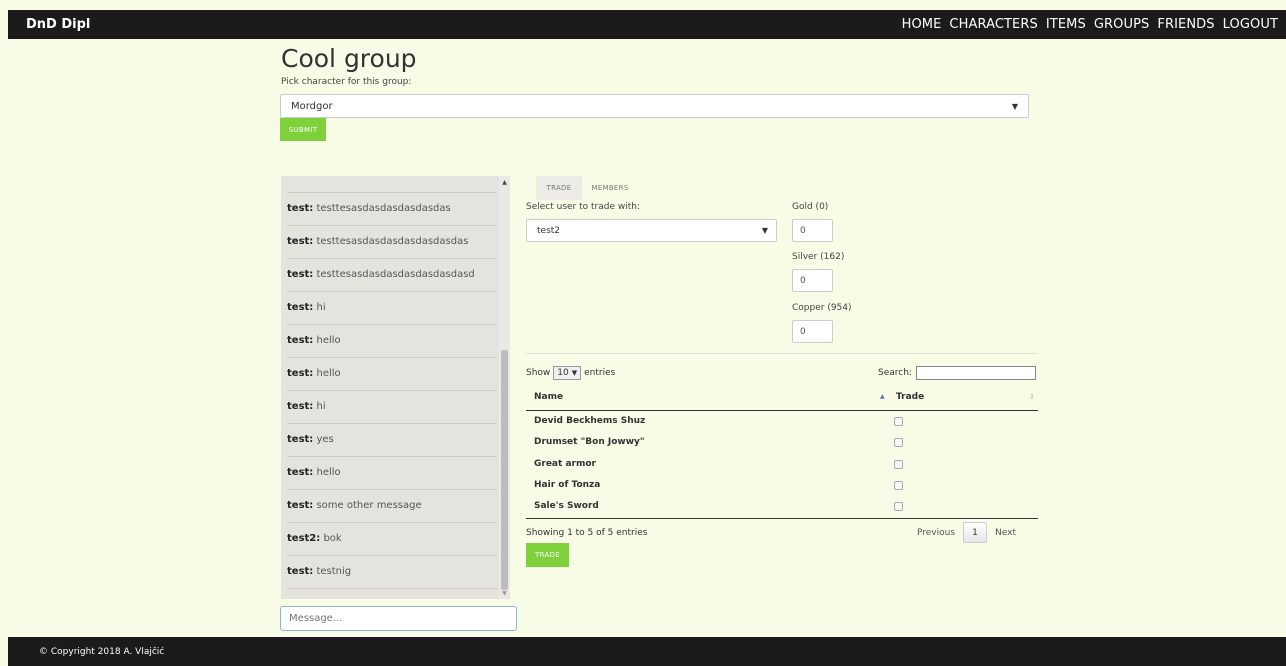 The width and height of the screenshot is (1286, 666). What do you see at coordinates (538, 373) in the screenshot?
I see `show-label: Show` at bounding box center [538, 373].